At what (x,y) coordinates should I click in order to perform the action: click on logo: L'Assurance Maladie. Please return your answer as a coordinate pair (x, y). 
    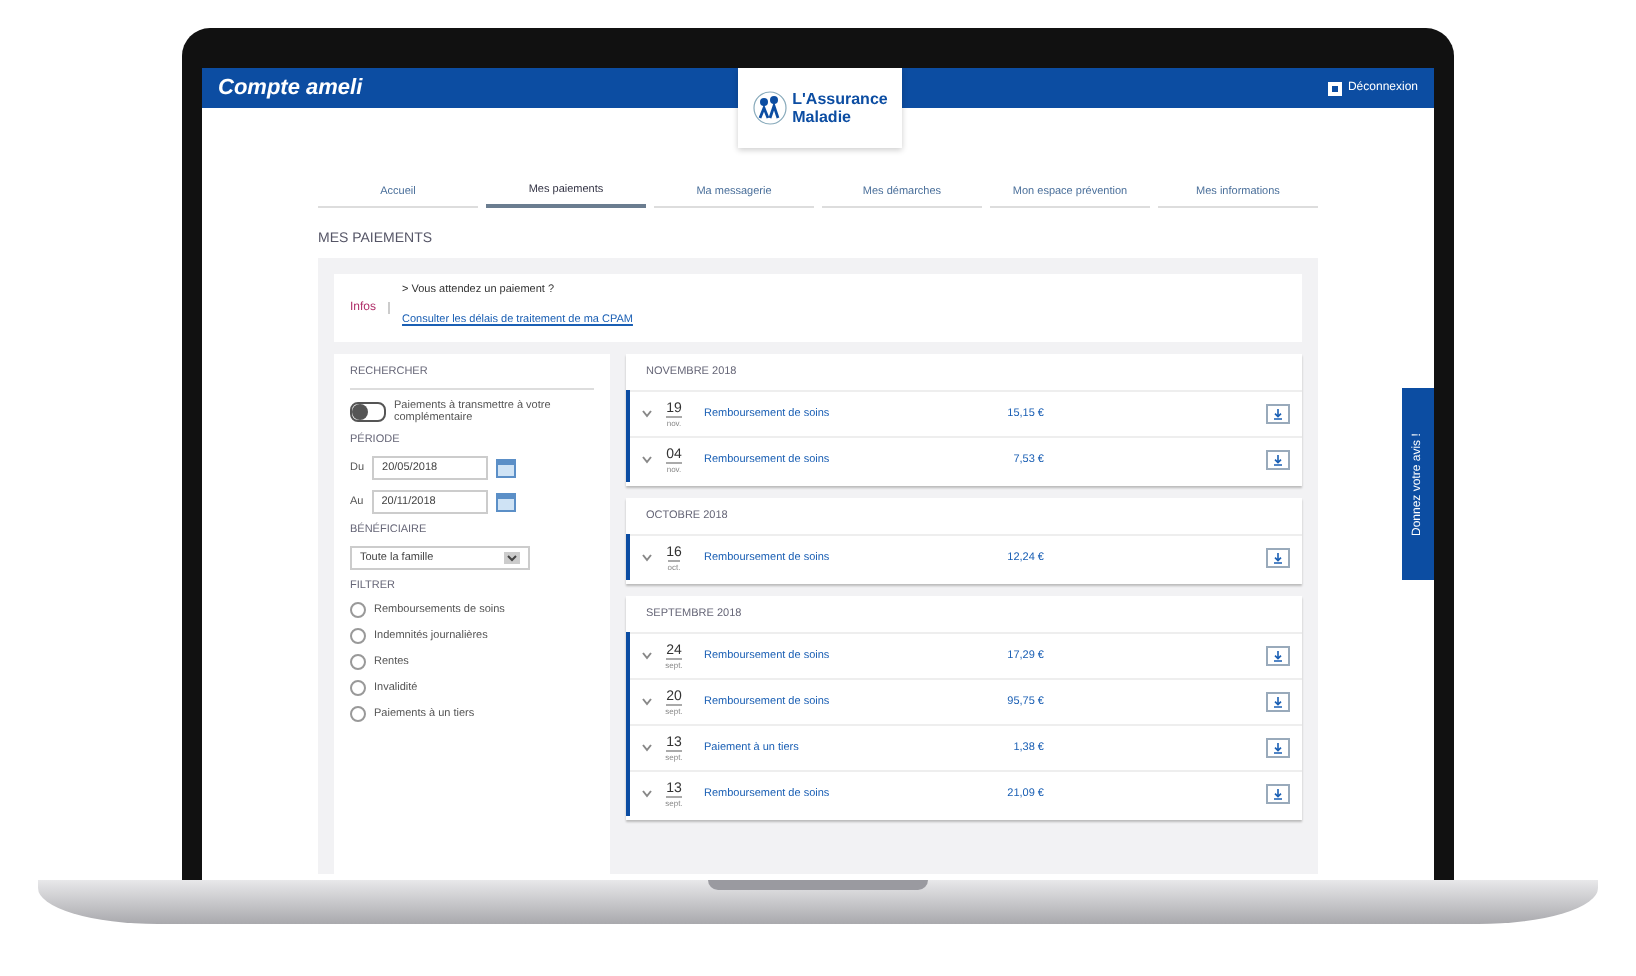
    Looking at the image, I should click on (820, 108).